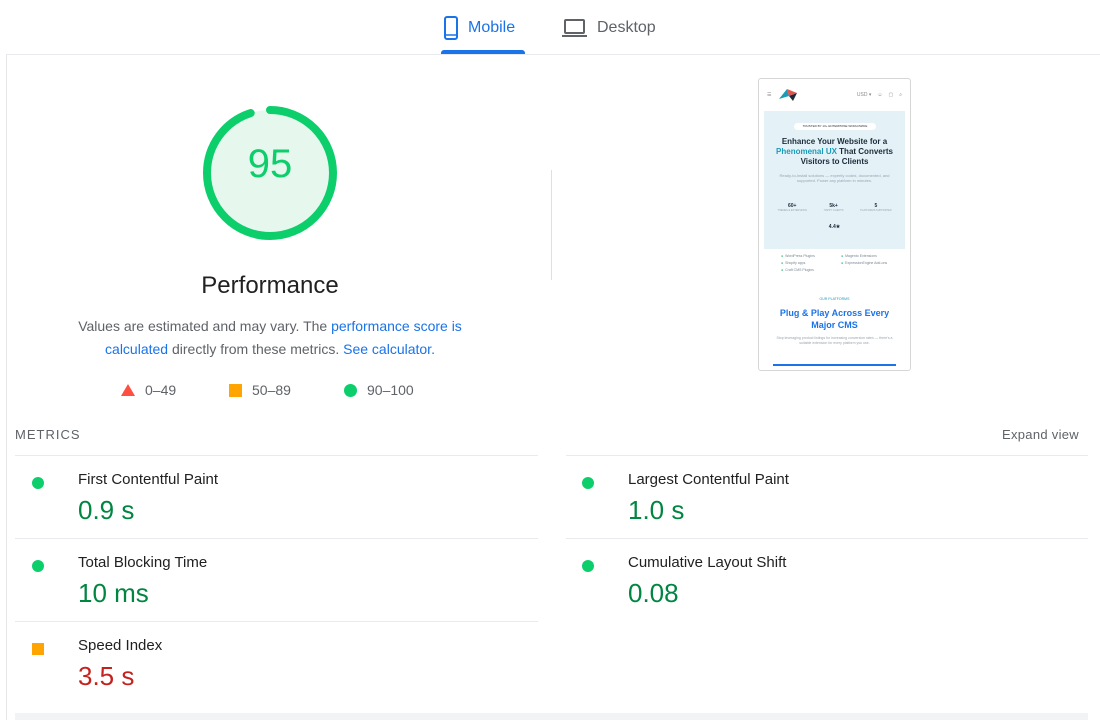 The height and width of the screenshot is (720, 1100). I want to click on metric-largest-contentful-paint: Largest Contentful Paint 1.0 s, so click(831, 511).